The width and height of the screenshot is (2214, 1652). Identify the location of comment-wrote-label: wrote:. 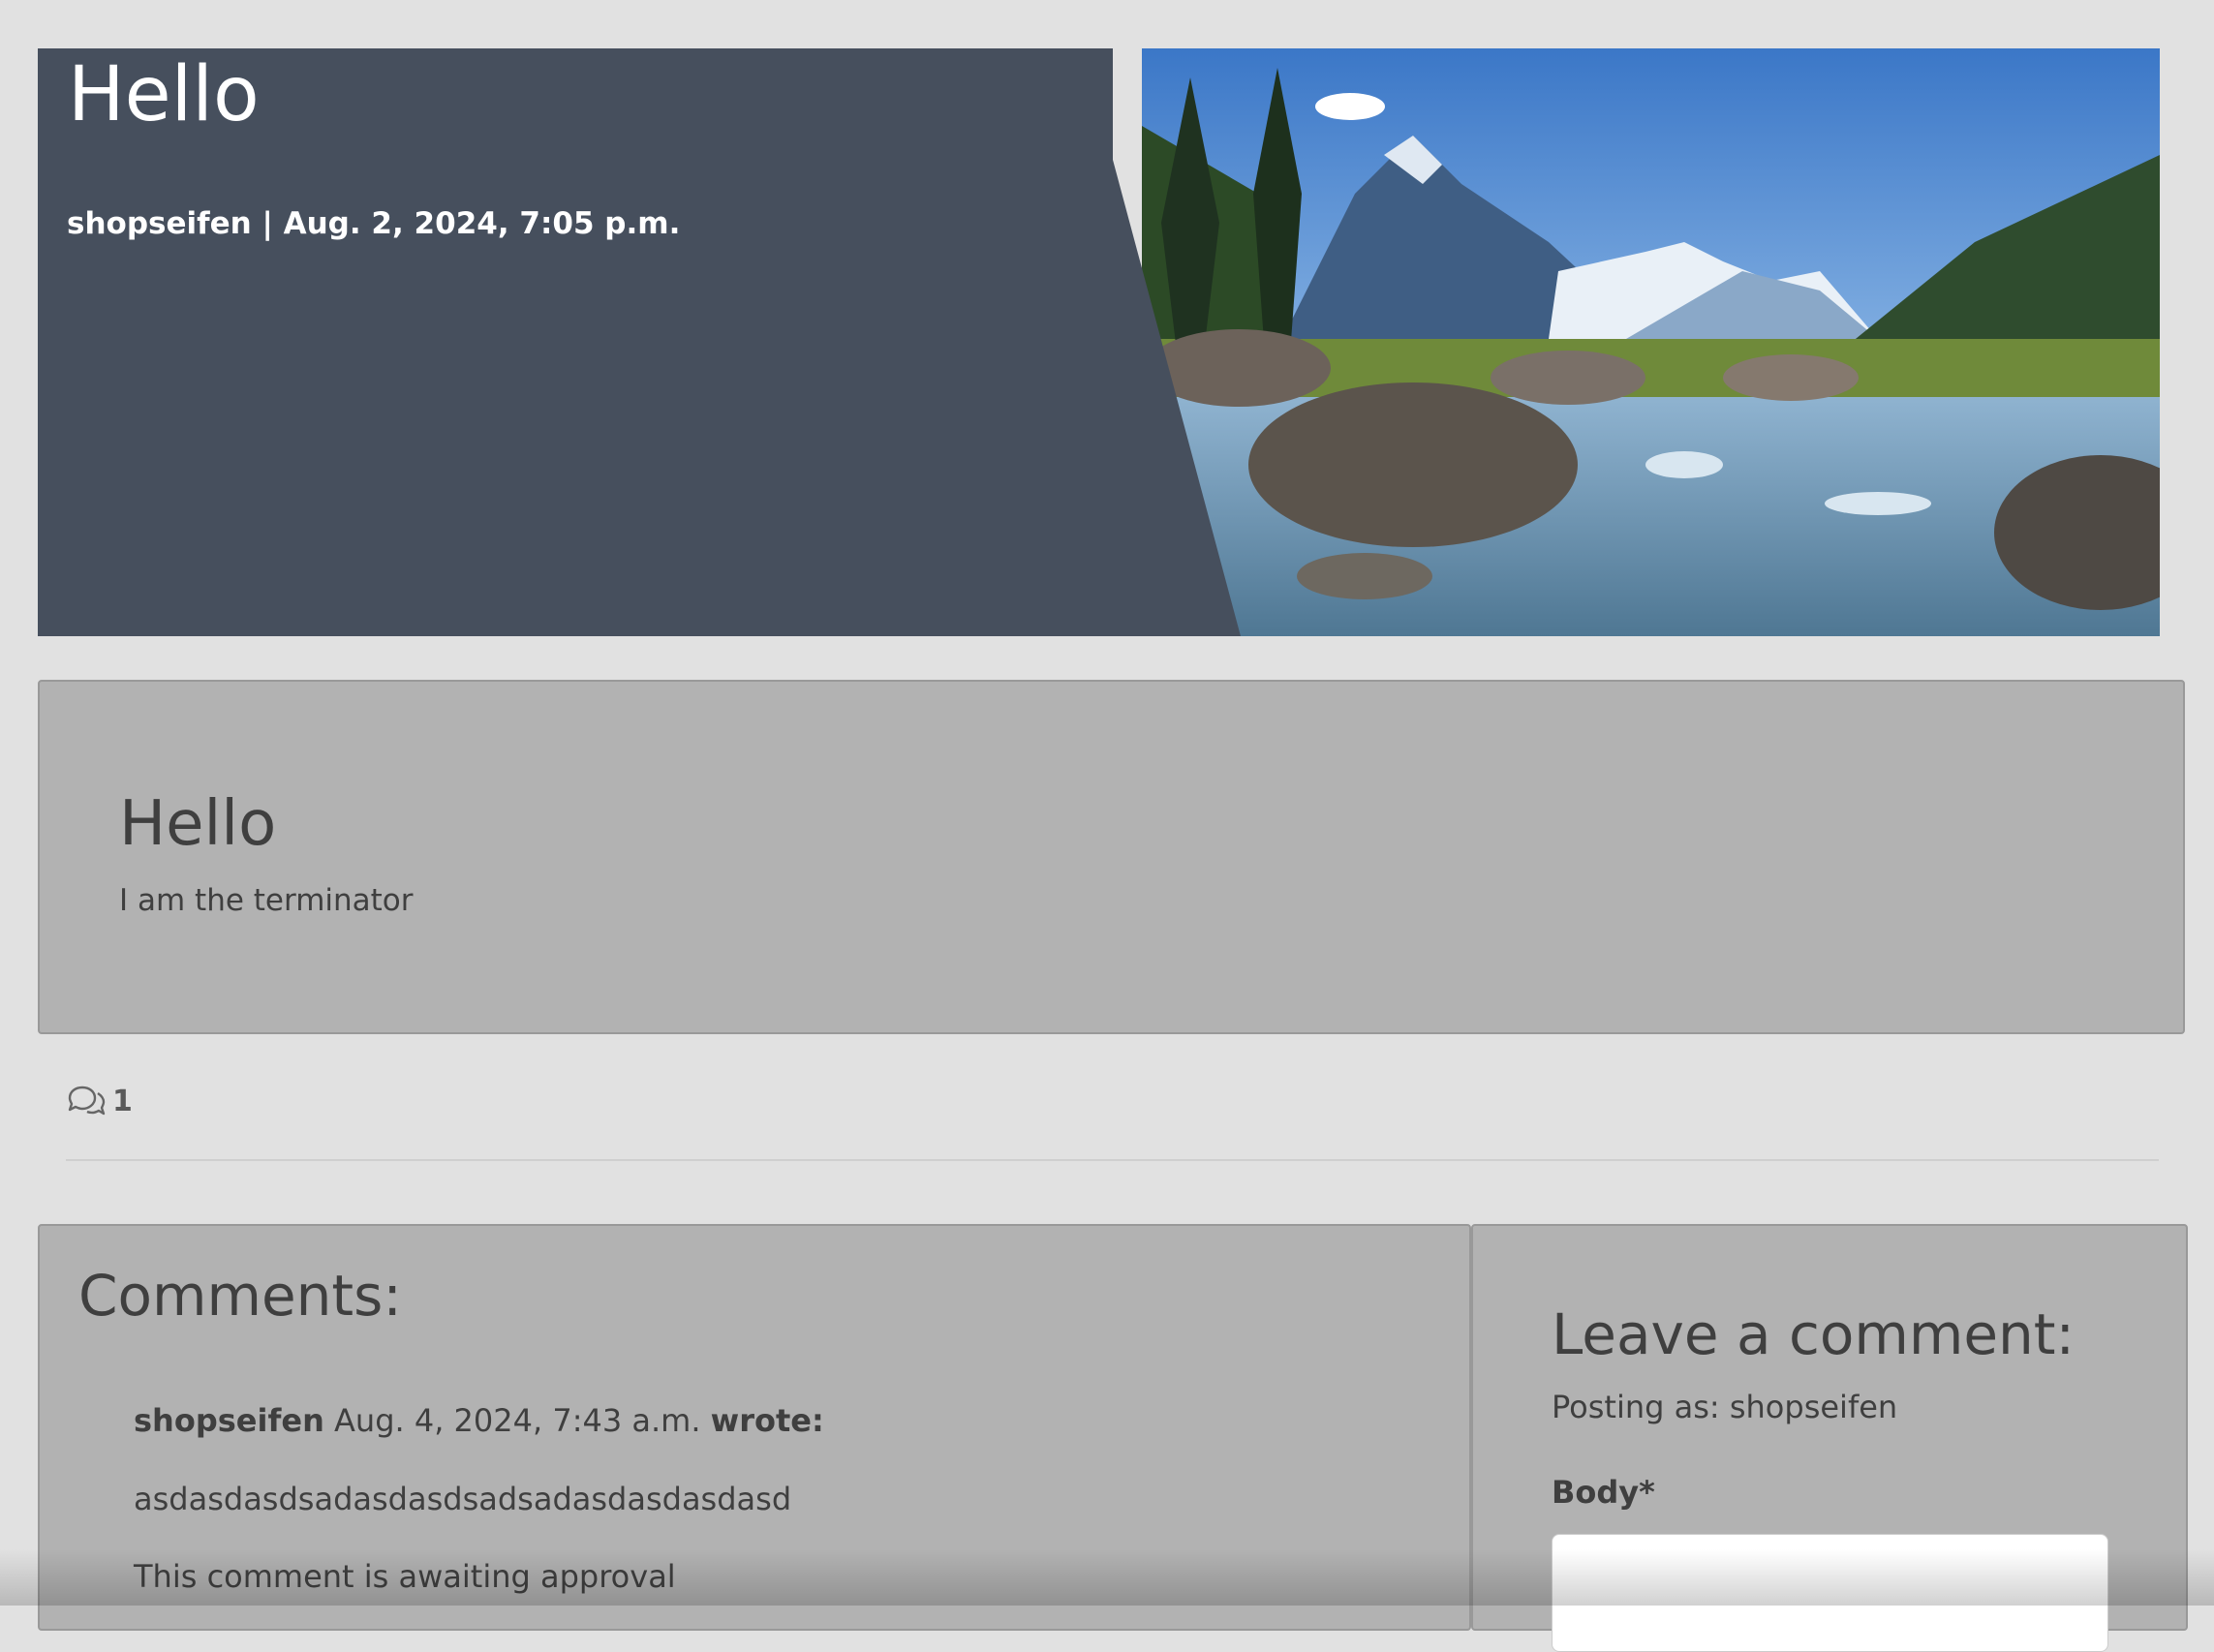
(767, 1420).